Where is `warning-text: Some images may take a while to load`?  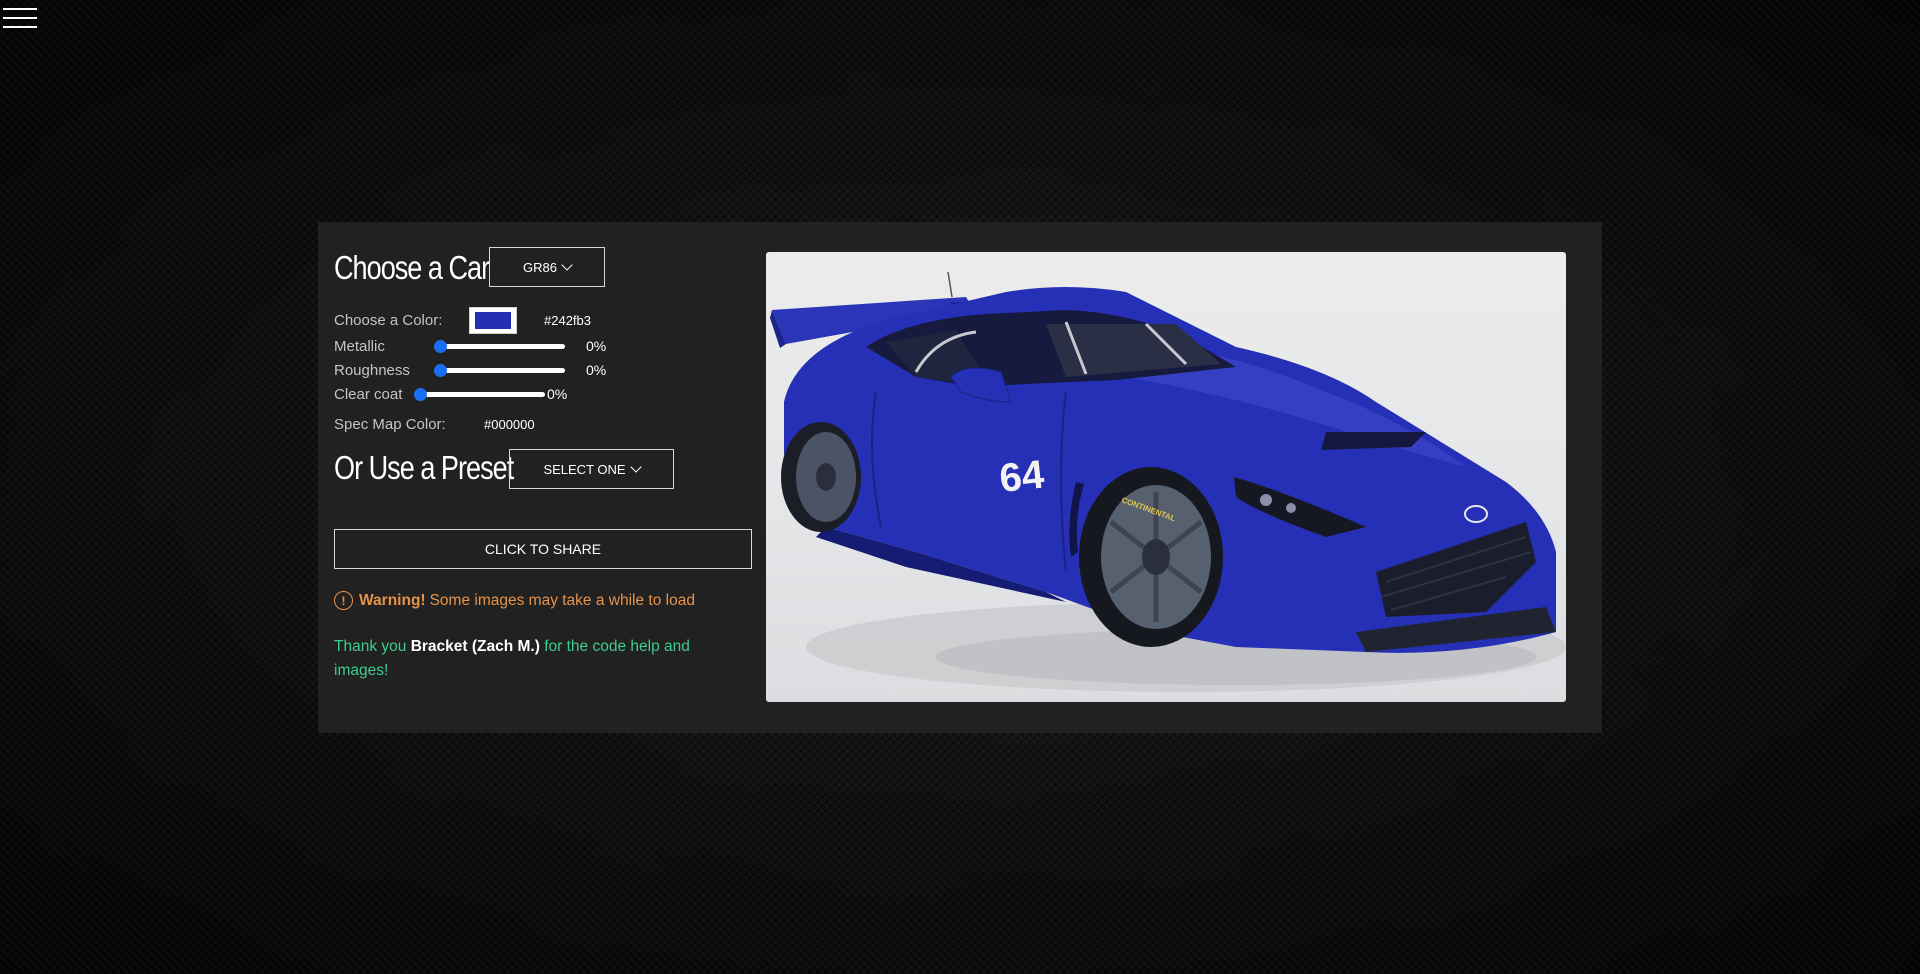
warning-text: Some images may take a while to load is located at coordinates (562, 600).